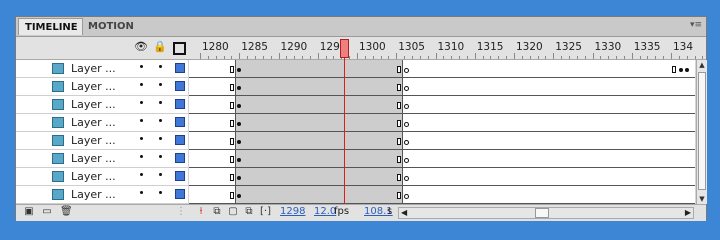  Describe the element at coordinates (696, 25) in the screenshot. I see `panel-menu-icon: ▾≡` at that location.